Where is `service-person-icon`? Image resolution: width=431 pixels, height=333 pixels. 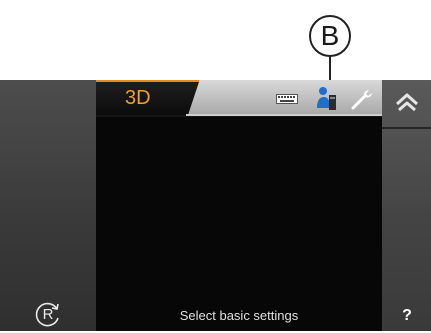
service-person-icon is located at coordinates (327, 99).